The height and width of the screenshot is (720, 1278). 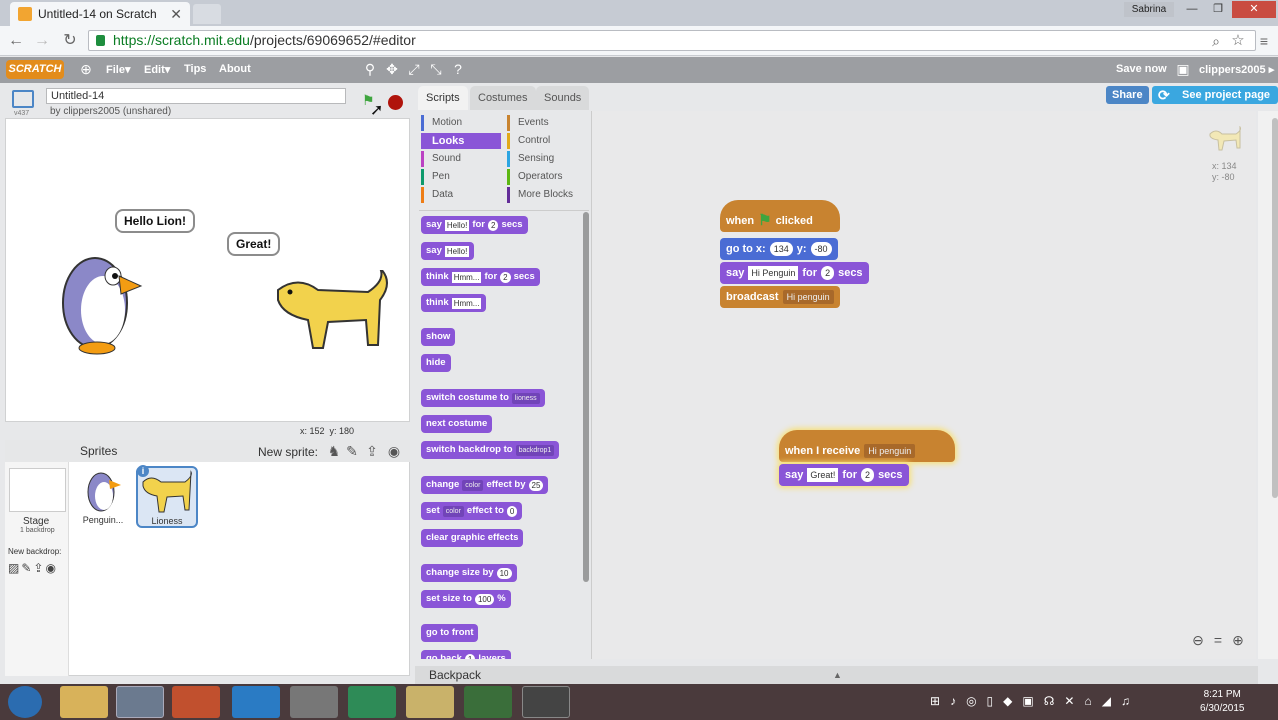 I want to click on block-number-input: -80, so click(x=821, y=249).